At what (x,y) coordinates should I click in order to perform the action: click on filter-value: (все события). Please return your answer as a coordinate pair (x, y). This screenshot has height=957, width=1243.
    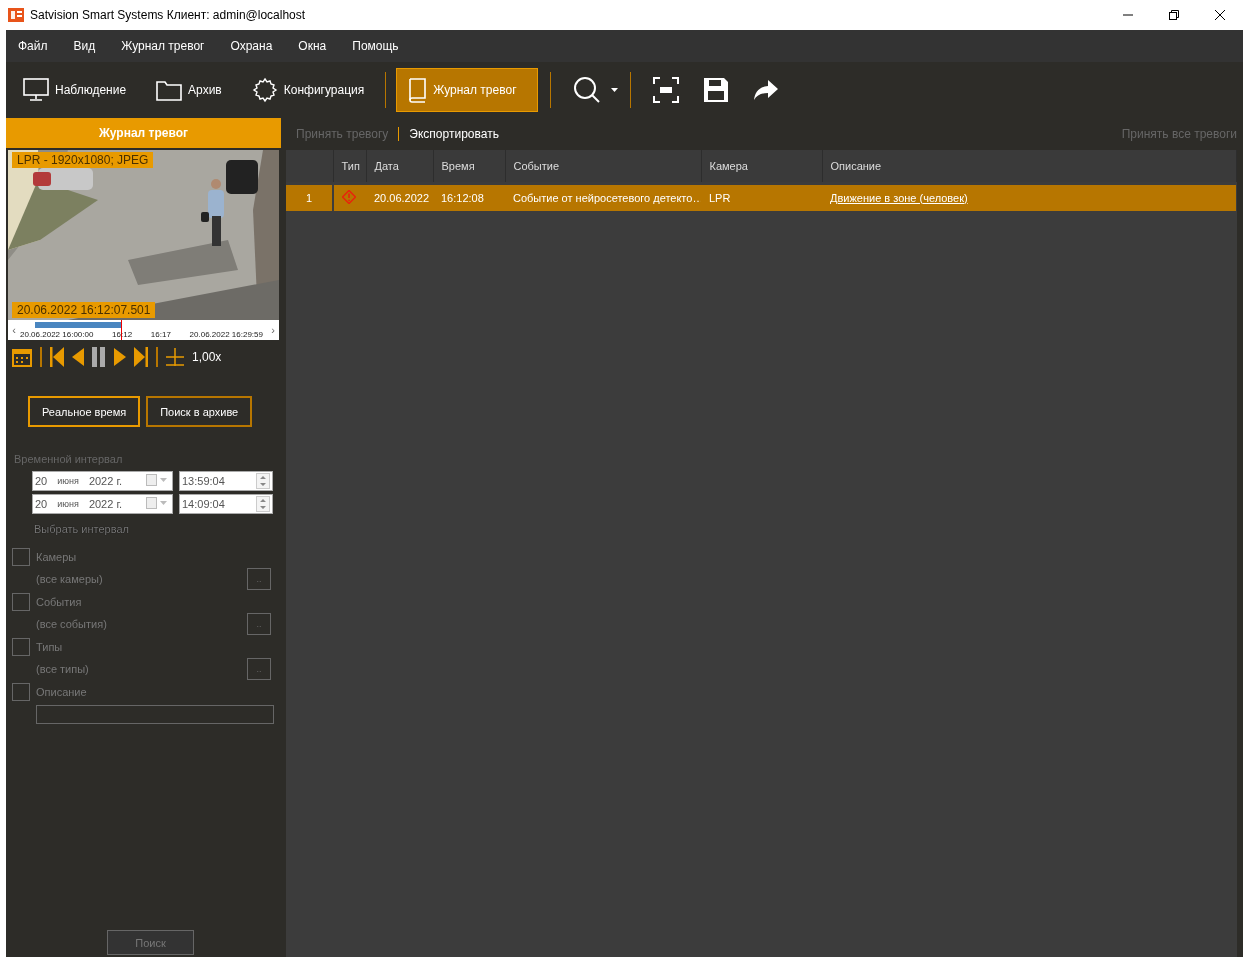
    Looking at the image, I should click on (72, 624).